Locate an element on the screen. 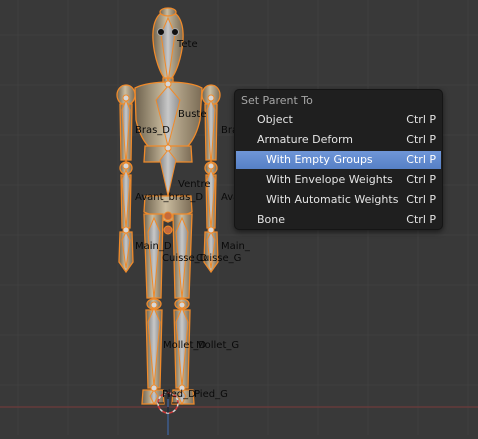 This screenshot has width=478, height=439. bone-label-buste: Buste is located at coordinates (192, 114).